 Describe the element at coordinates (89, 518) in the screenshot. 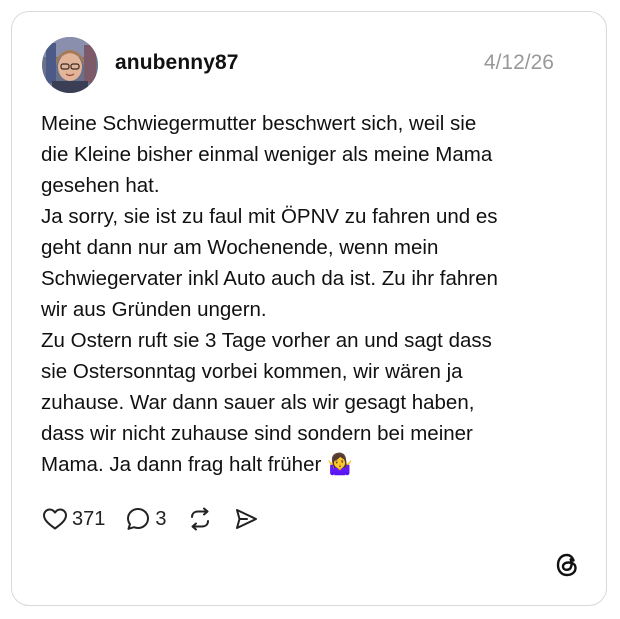

I see `like-count: 371` at that location.